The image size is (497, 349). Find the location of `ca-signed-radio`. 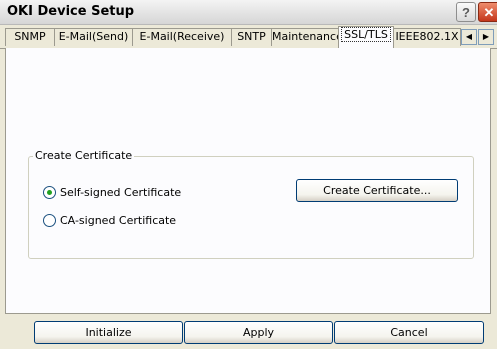

ca-signed-radio is located at coordinates (49, 220).